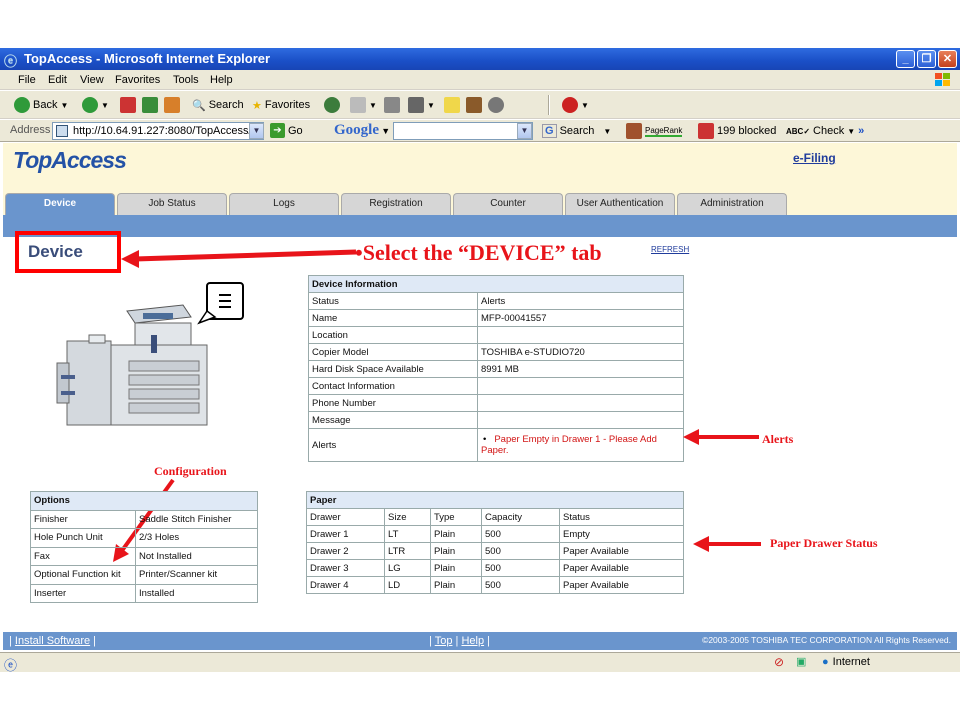  I want to click on tab-logs: Logs, so click(284, 204).